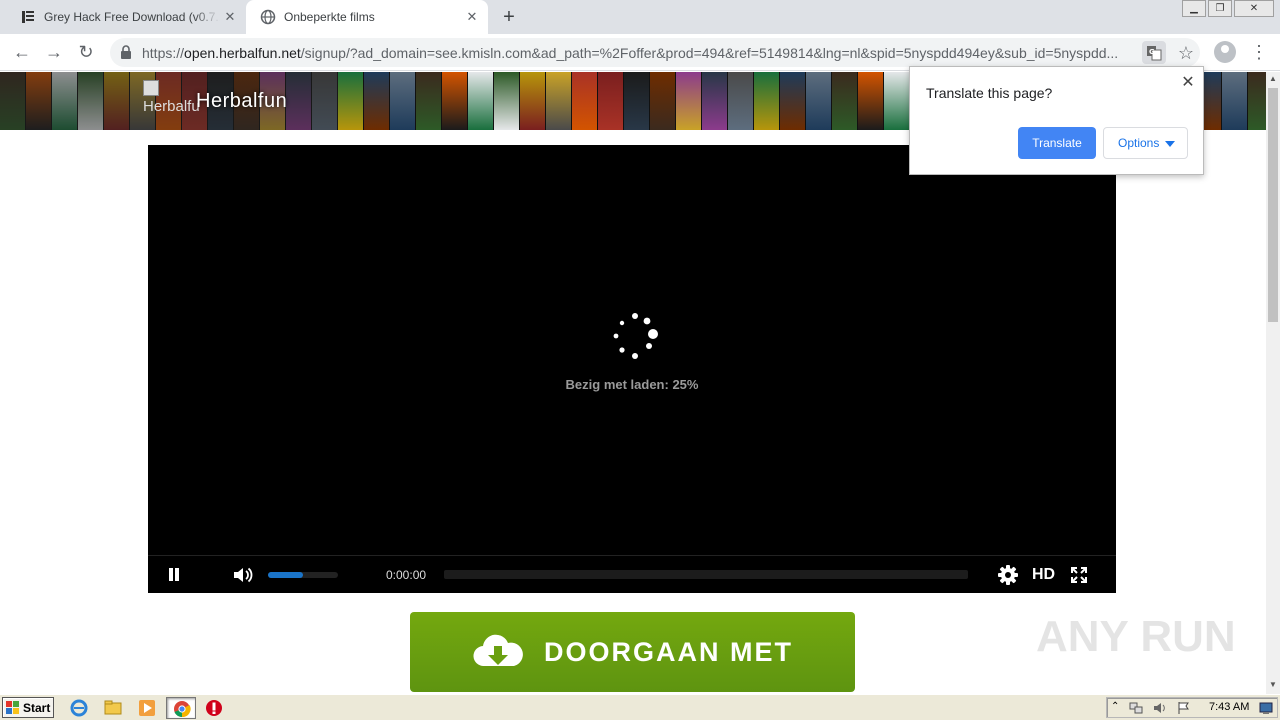 The image size is (1280, 720). Describe the element at coordinates (79, 708) in the screenshot. I see `internet-explorer-icon` at that location.